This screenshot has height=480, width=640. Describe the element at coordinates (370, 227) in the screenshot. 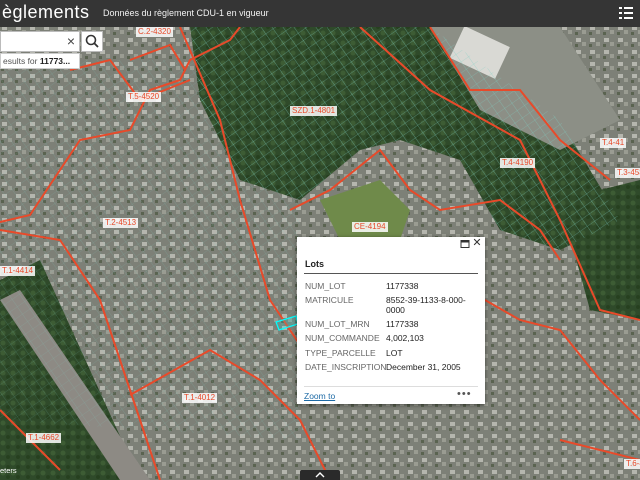

I see `zone-label: CE-4194` at that location.